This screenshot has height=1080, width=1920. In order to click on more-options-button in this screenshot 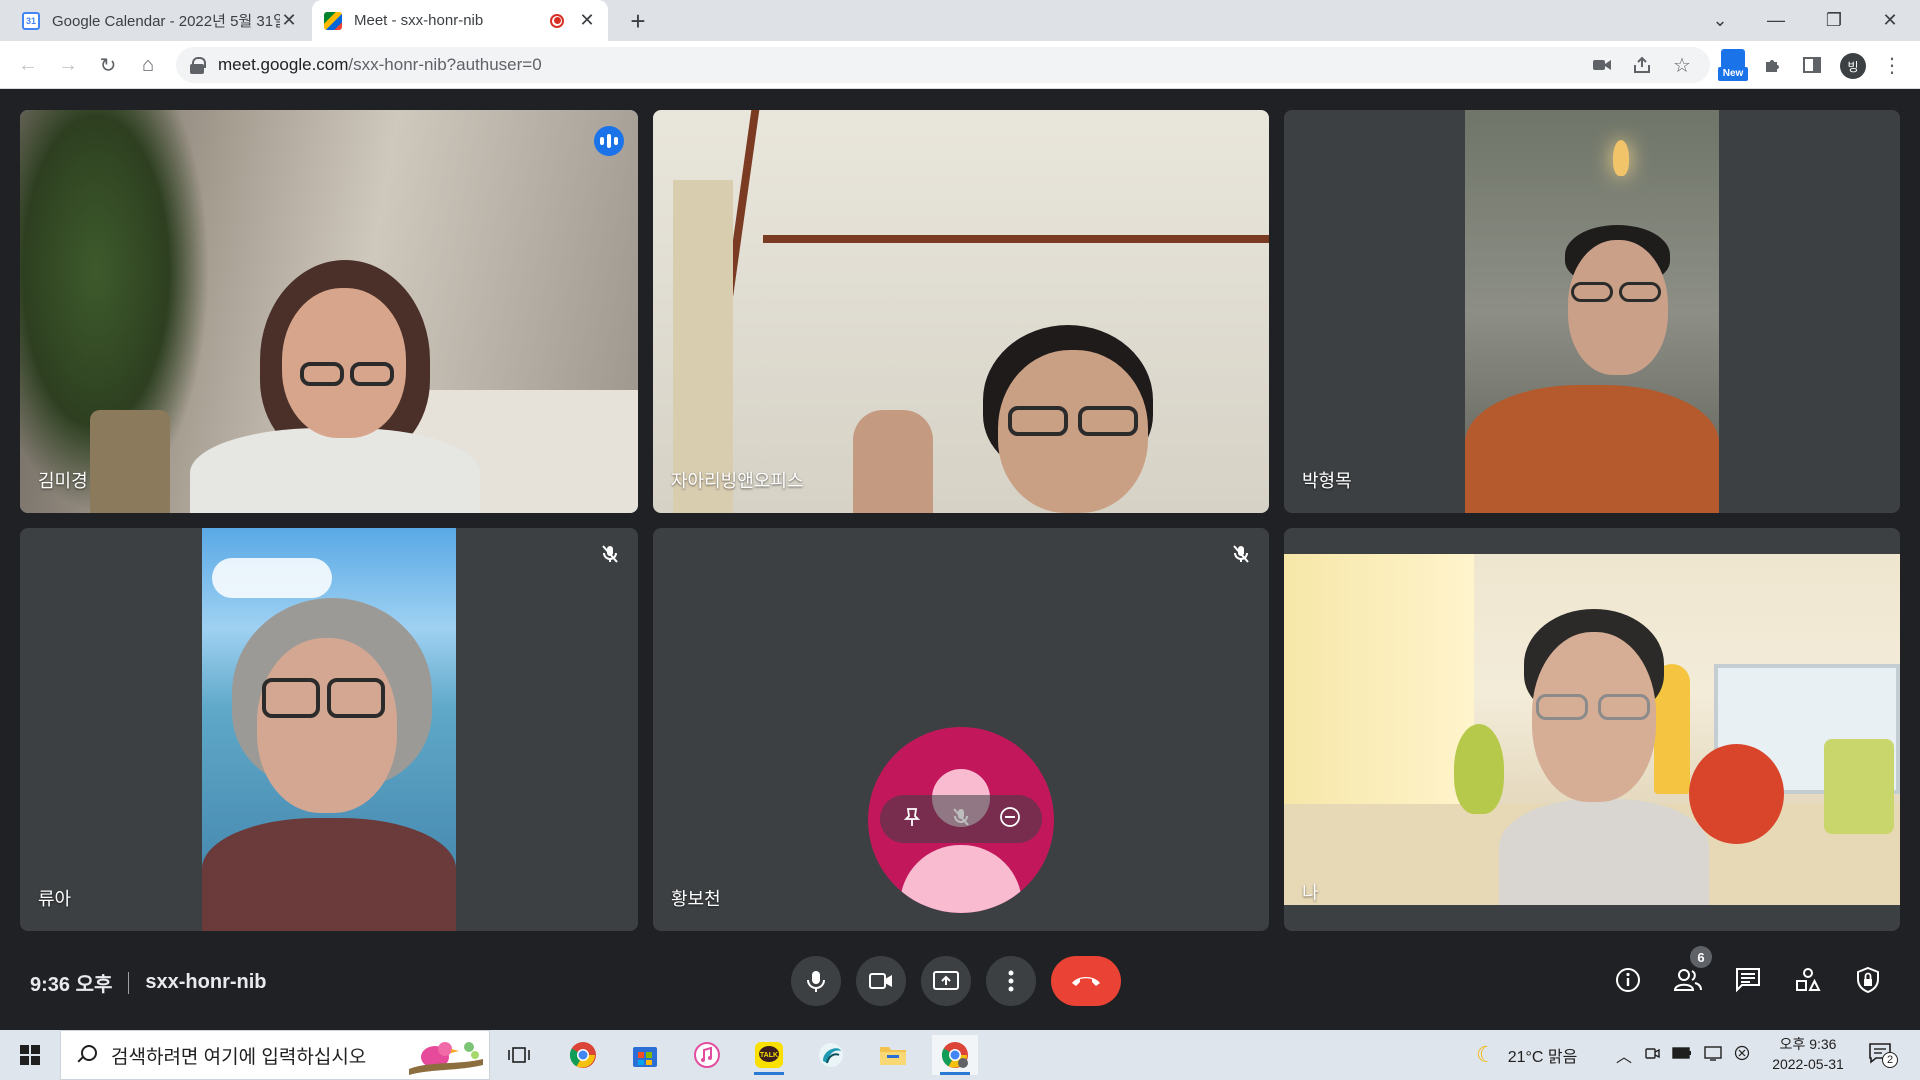, I will do `click(1011, 981)`.